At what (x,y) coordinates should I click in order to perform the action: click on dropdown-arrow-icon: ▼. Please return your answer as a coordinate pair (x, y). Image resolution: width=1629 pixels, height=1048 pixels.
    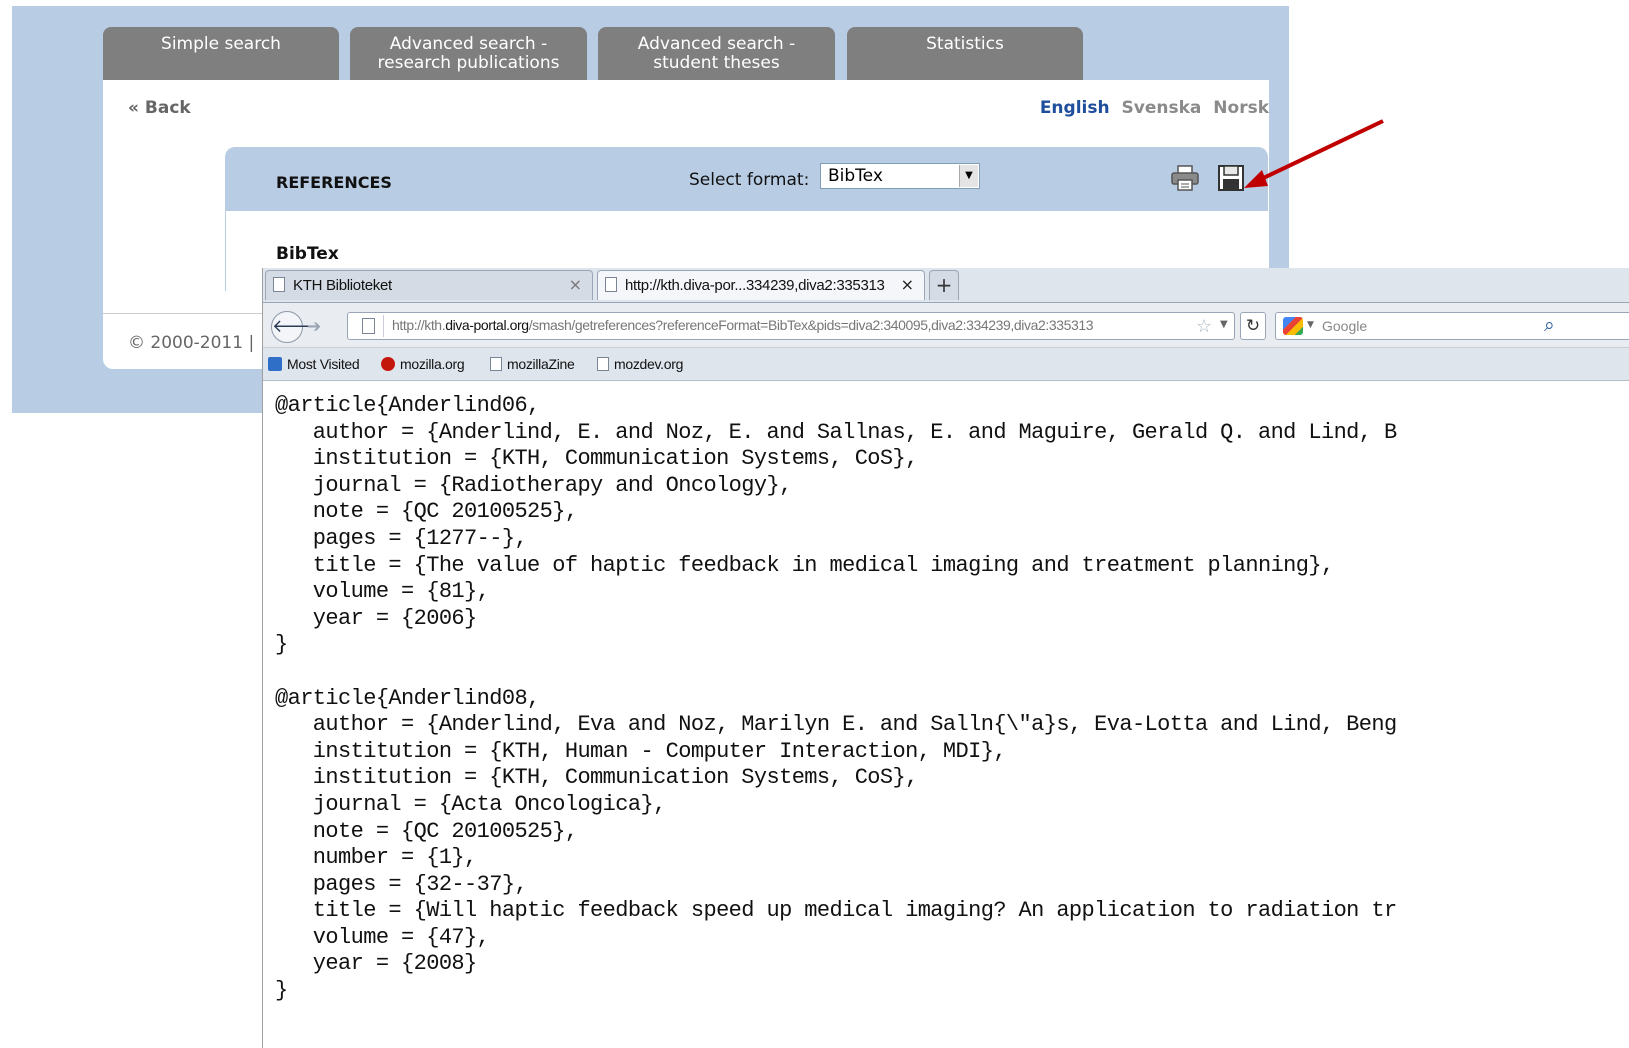
    Looking at the image, I should click on (968, 176).